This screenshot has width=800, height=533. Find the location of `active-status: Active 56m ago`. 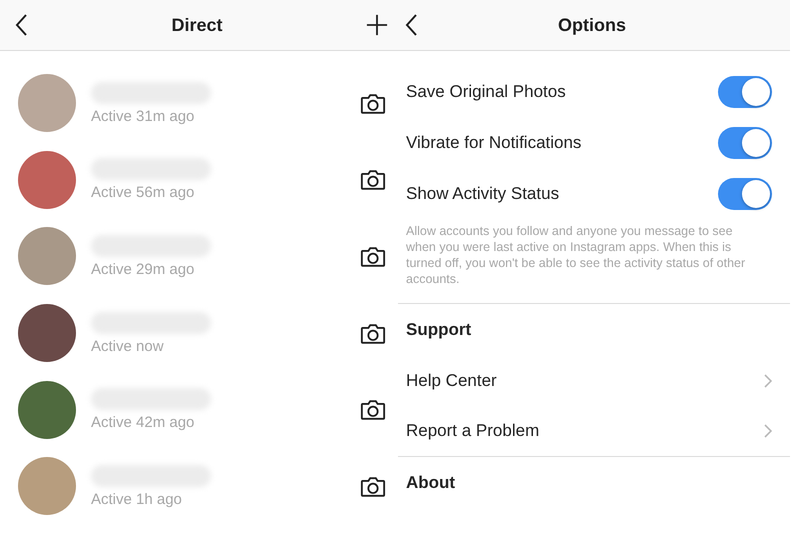

active-status: Active 56m ago is located at coordinates (143, 193).